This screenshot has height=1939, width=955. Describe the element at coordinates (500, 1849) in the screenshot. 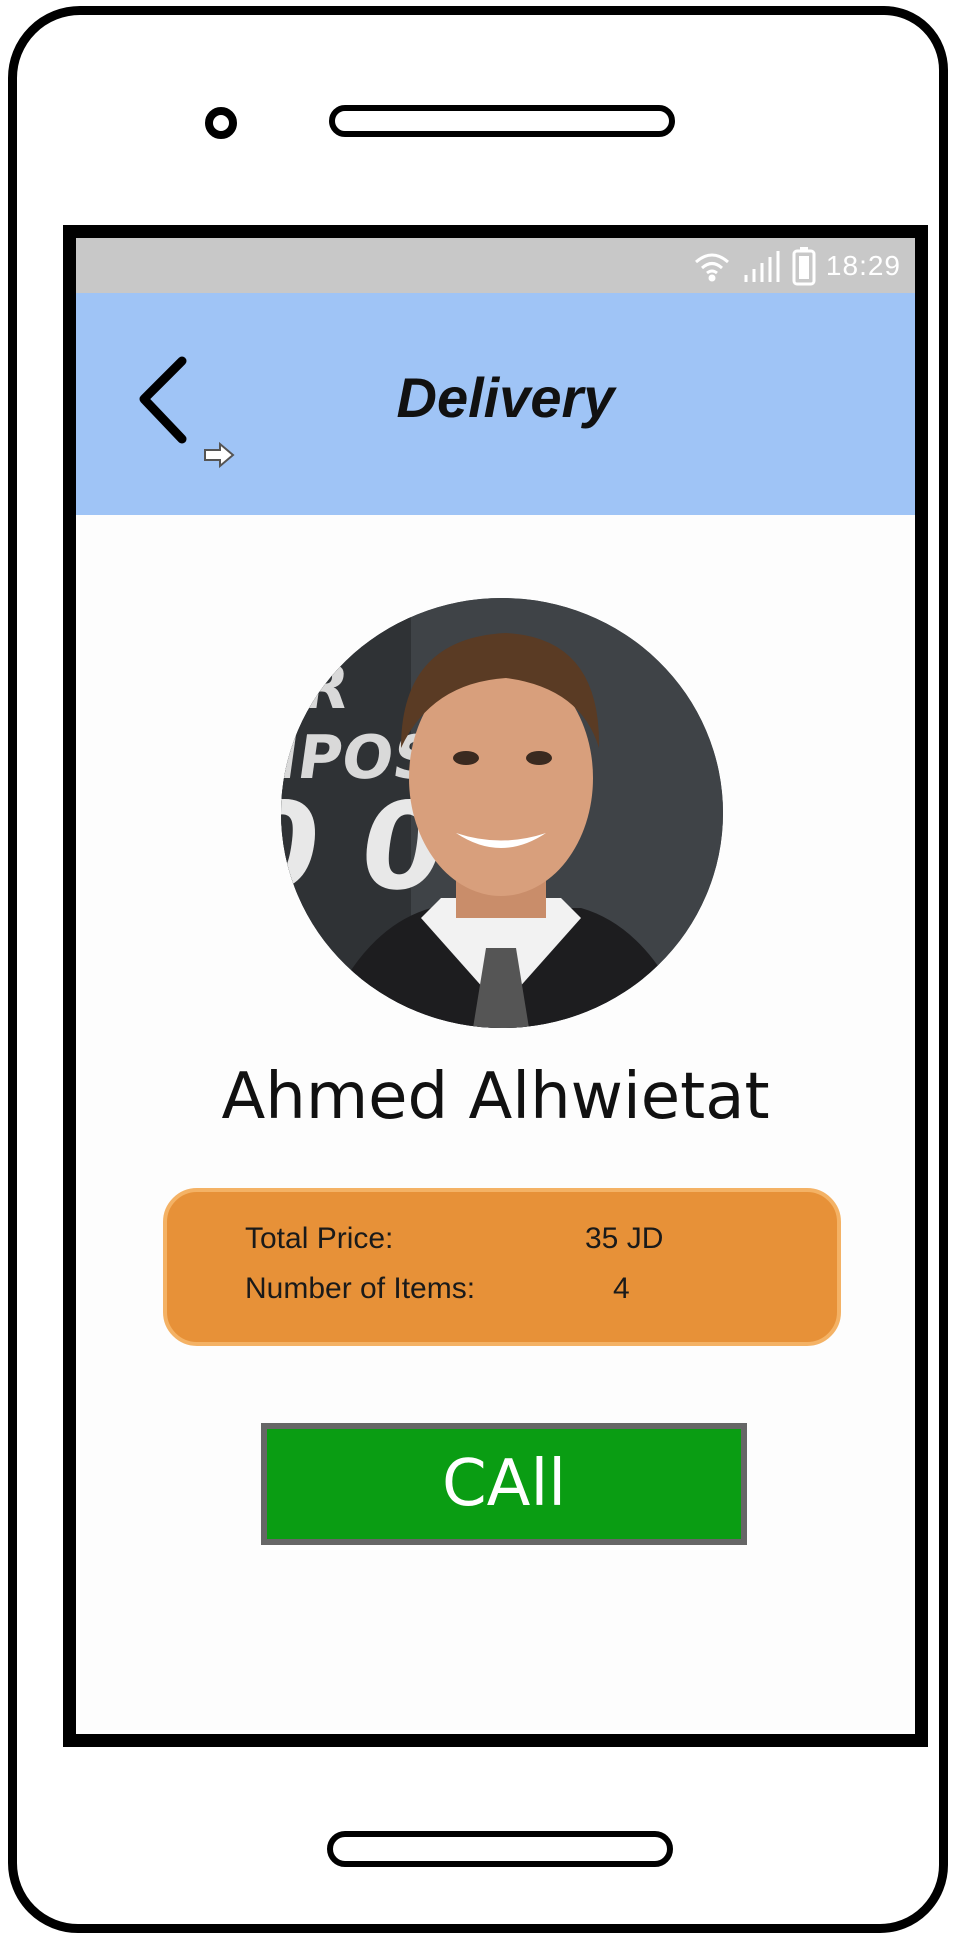

I see `bottom-speaker` at that location.